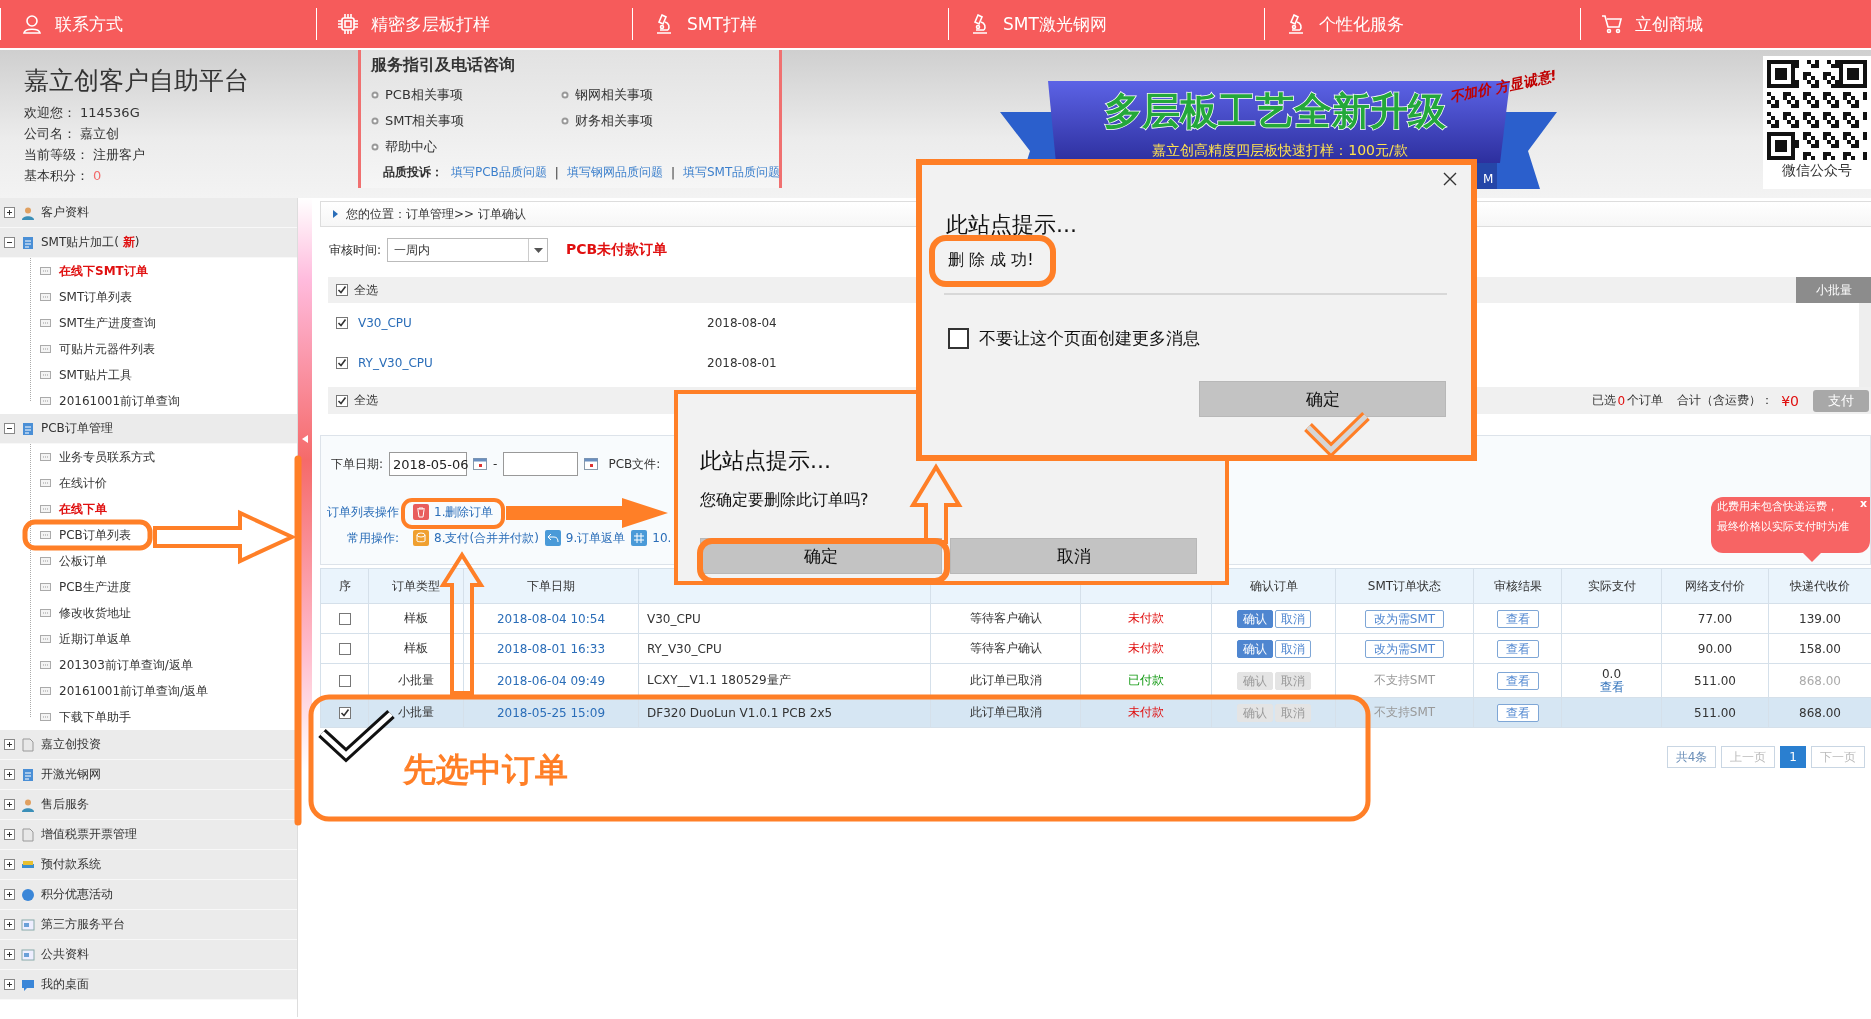 The image size is (1871, 1019). I want to click on coins-icon, so click(421, 538).